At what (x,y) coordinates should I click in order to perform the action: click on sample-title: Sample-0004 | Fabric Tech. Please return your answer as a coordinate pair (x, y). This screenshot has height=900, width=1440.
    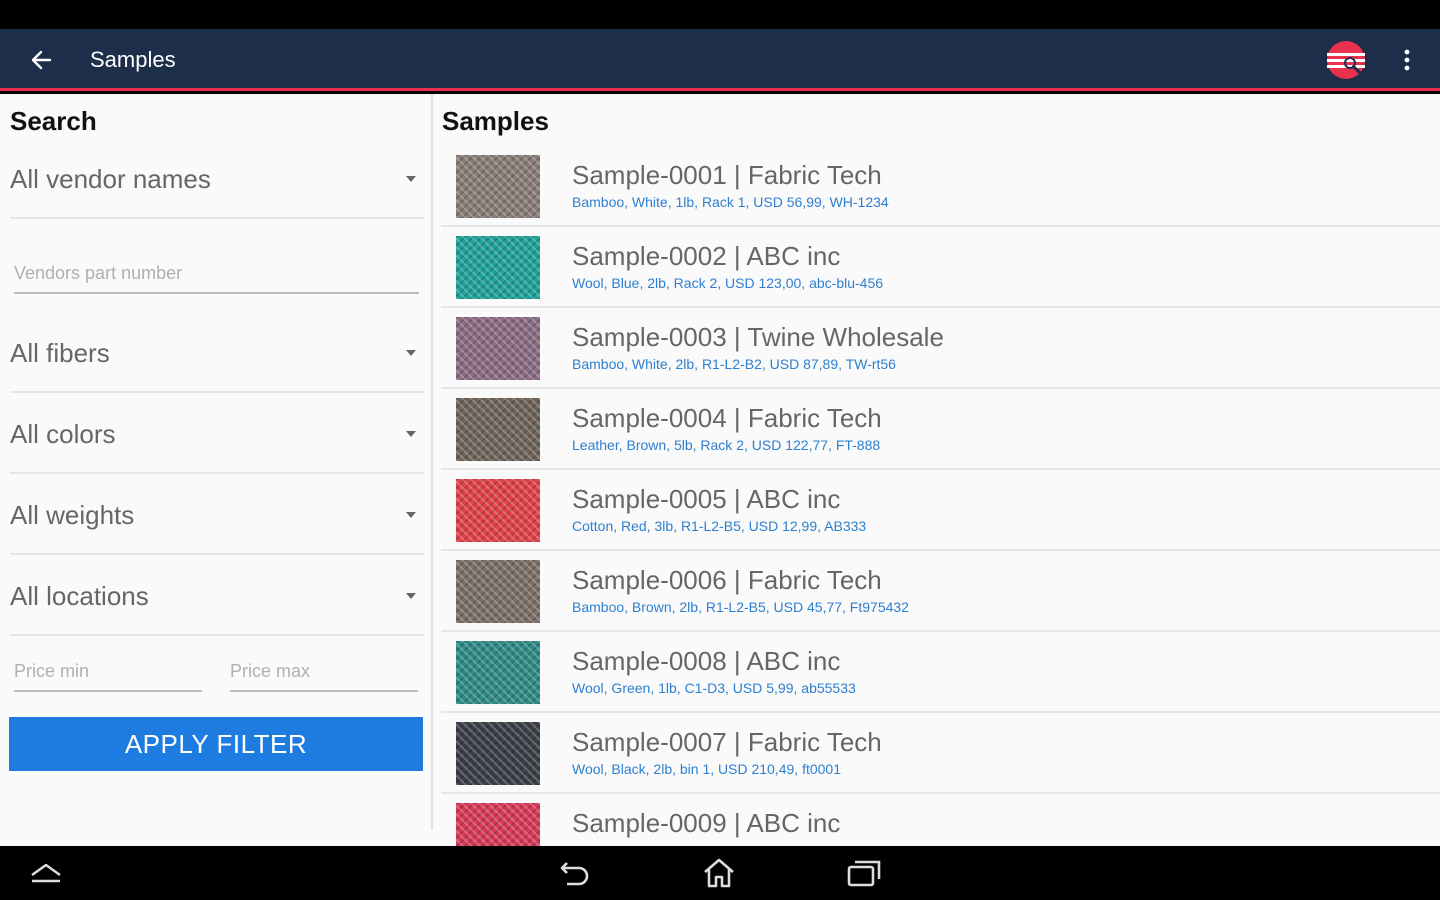
    Looking at the image, I should click on (727, 418).